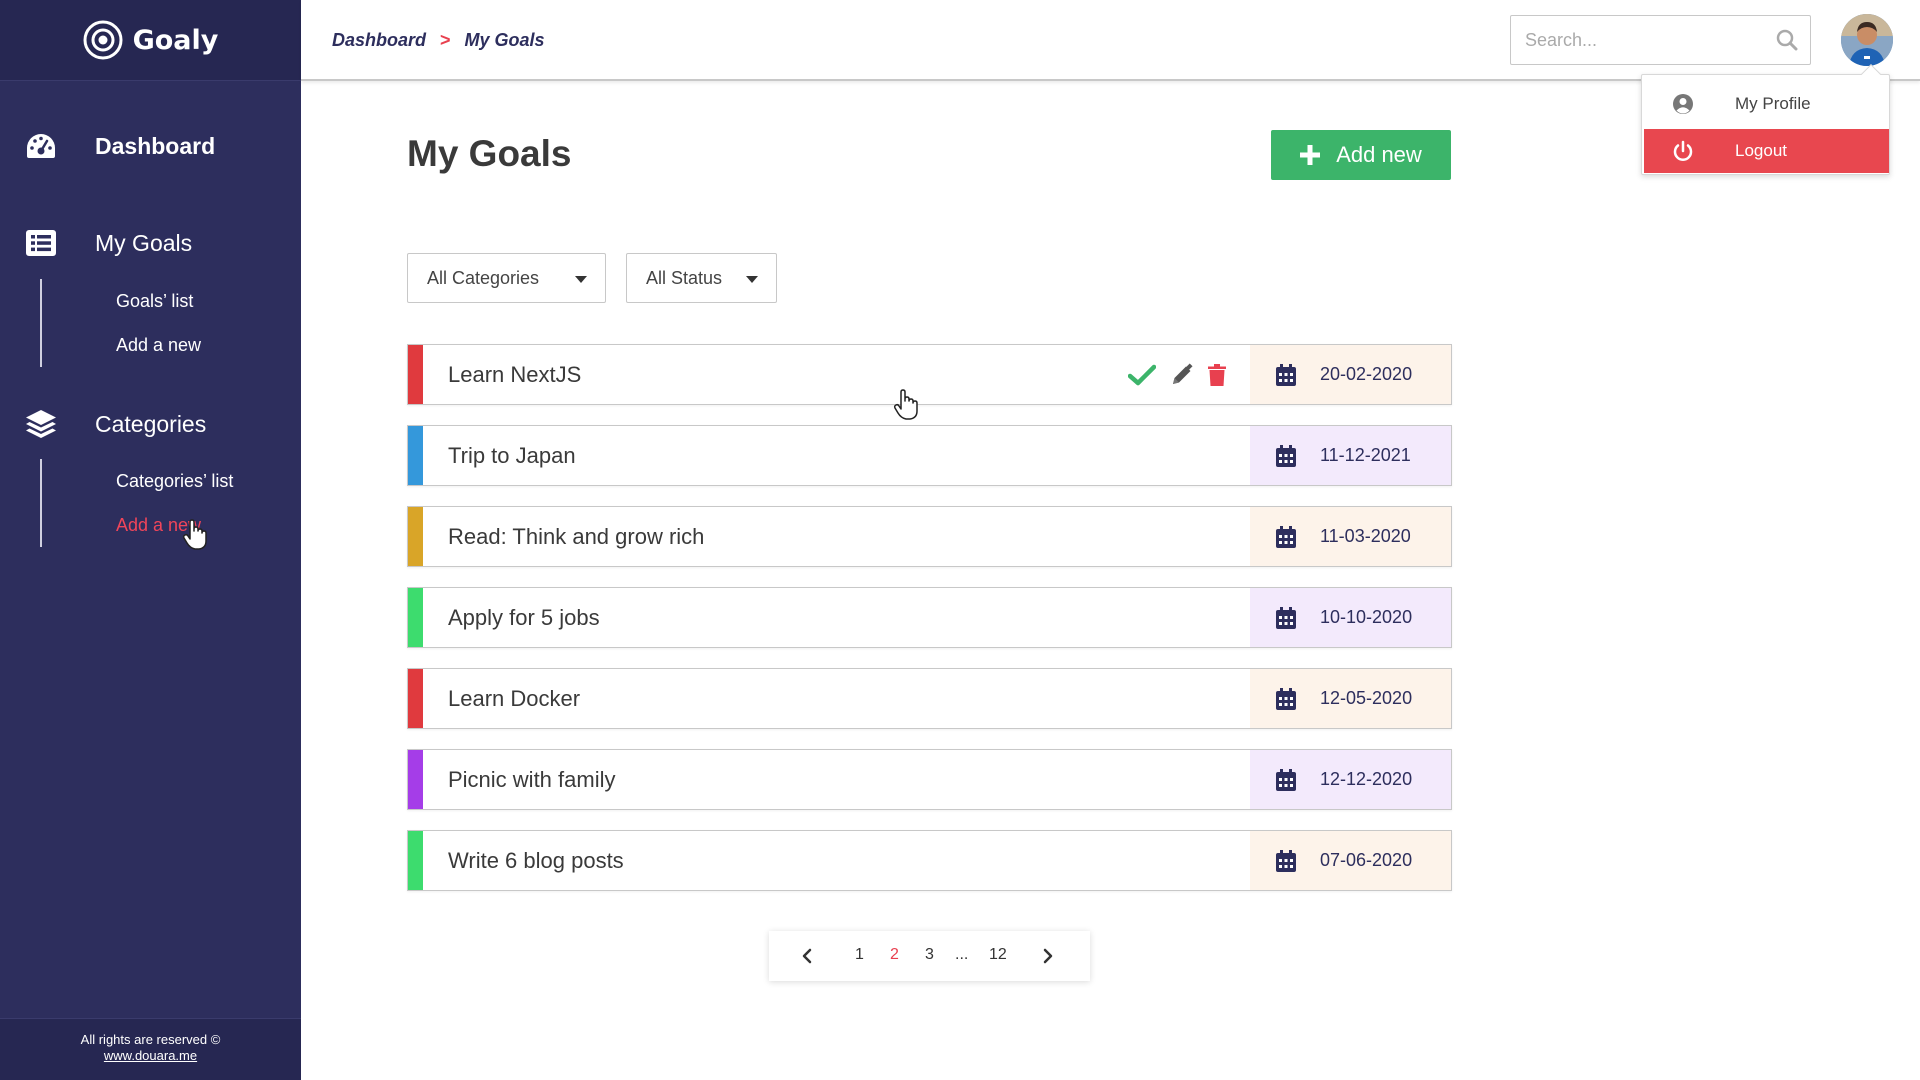 Image resolution: width=1920 pixels, height=1080 pixels. I want to click on goal-date: 11-03-2020, so click(1365, 536).